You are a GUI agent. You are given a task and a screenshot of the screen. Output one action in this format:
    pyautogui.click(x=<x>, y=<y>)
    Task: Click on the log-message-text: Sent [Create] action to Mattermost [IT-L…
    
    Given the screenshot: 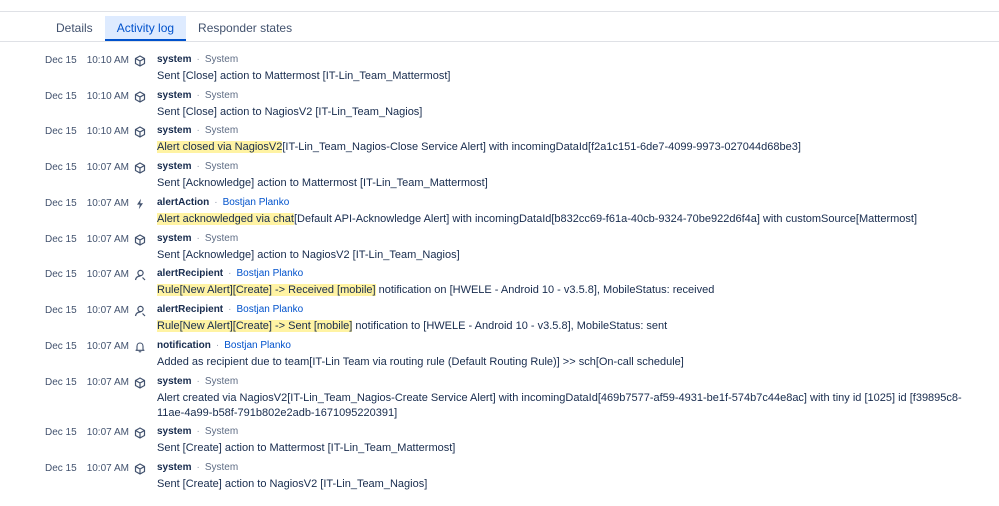 What is the action you would take?
    pyautogui.click(x=306, y=448)
    